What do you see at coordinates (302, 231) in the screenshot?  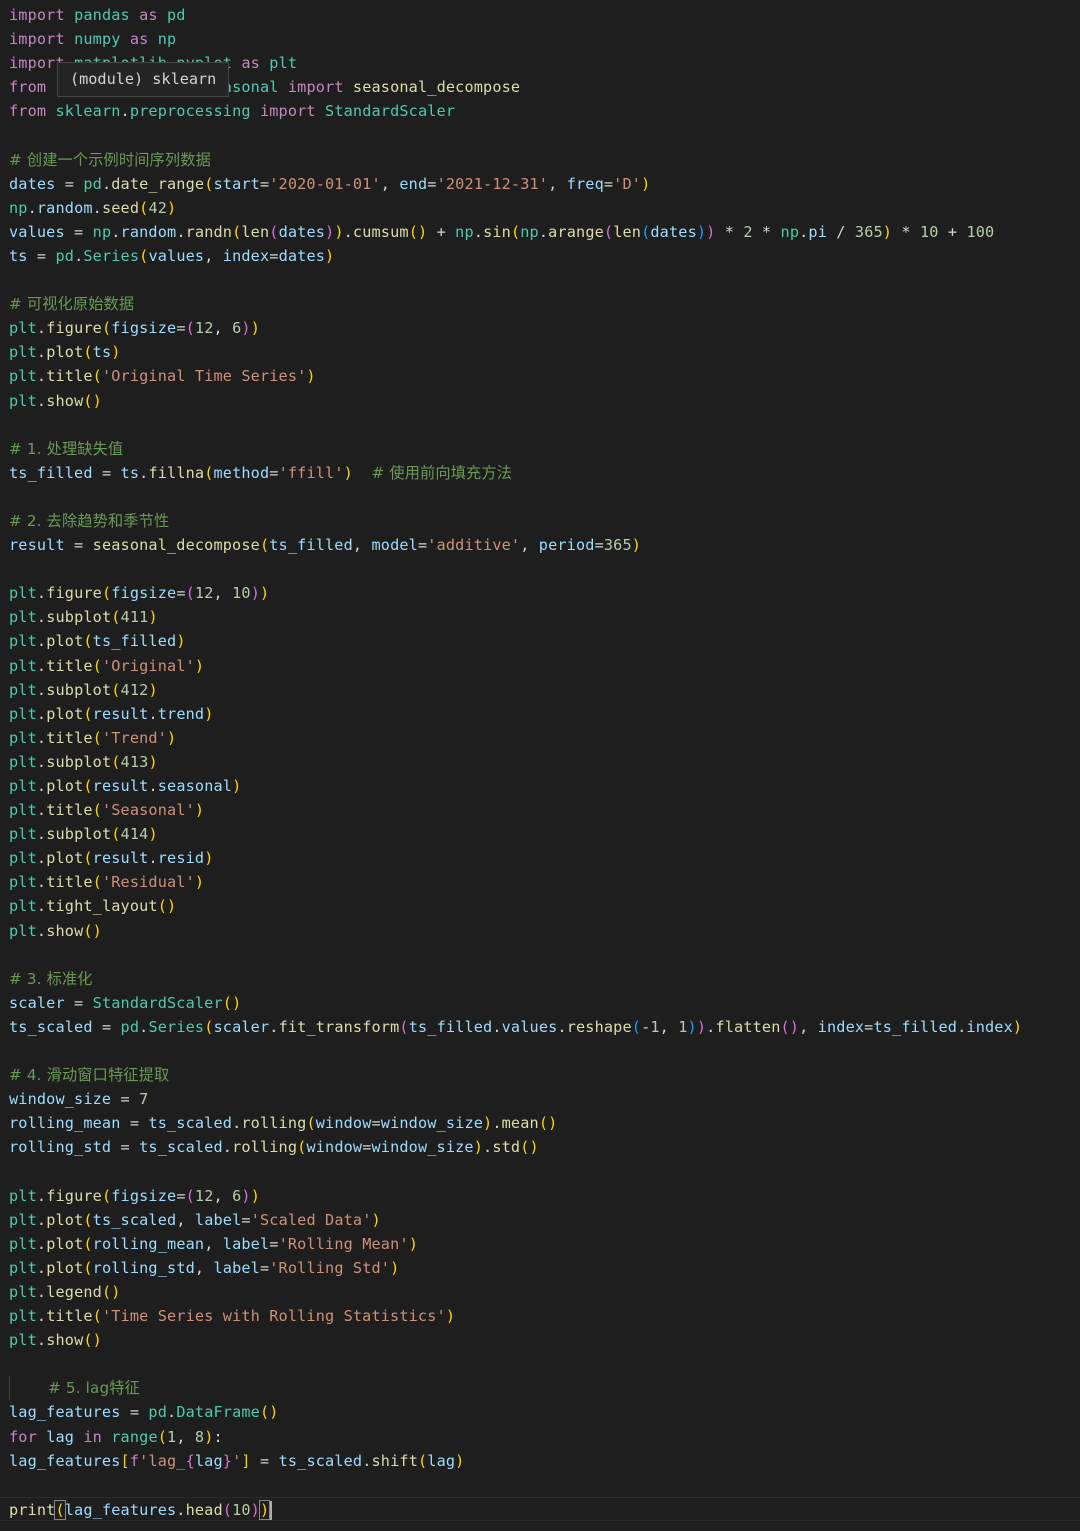 I see `code-token: dates` at bounding box center [302, 231].